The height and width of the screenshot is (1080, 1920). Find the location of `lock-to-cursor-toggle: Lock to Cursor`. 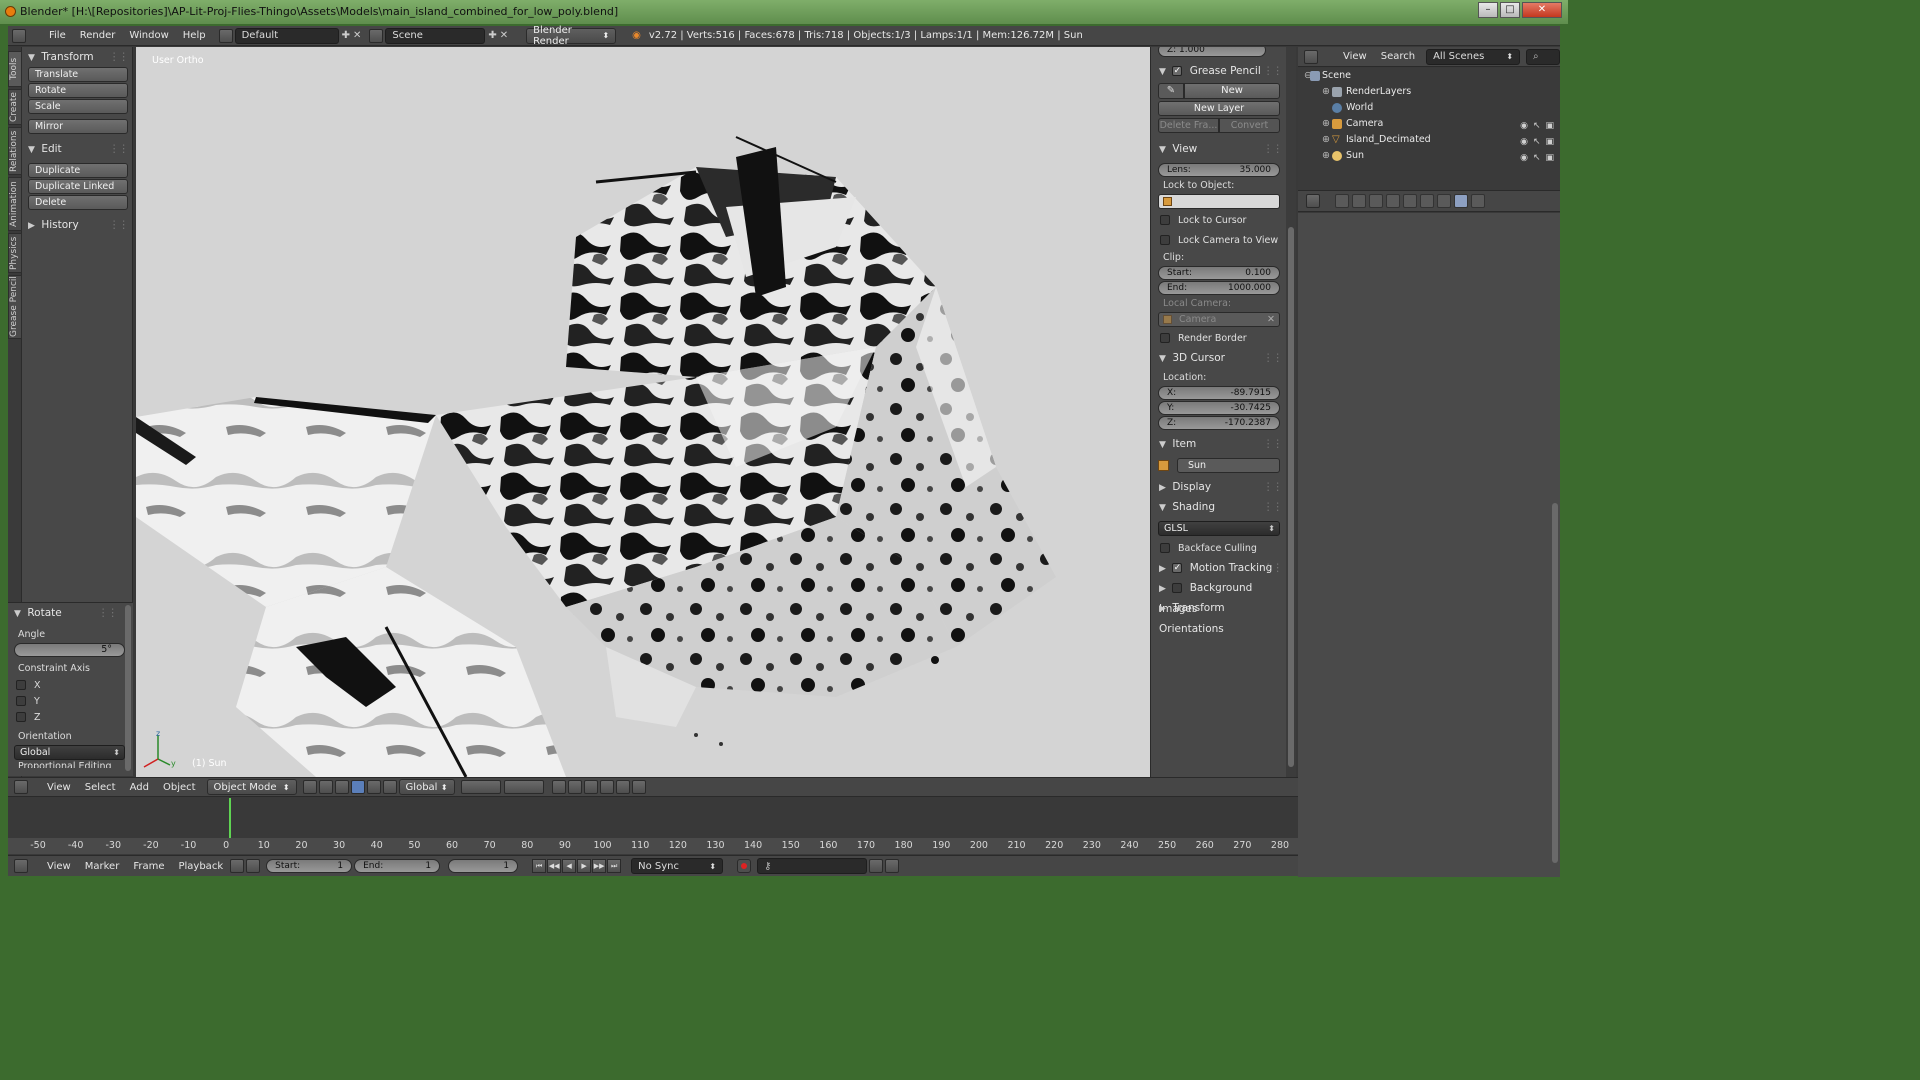

lock-to-cursor-toggle: Lock to Cursor is located at coordinates (1218, 220).